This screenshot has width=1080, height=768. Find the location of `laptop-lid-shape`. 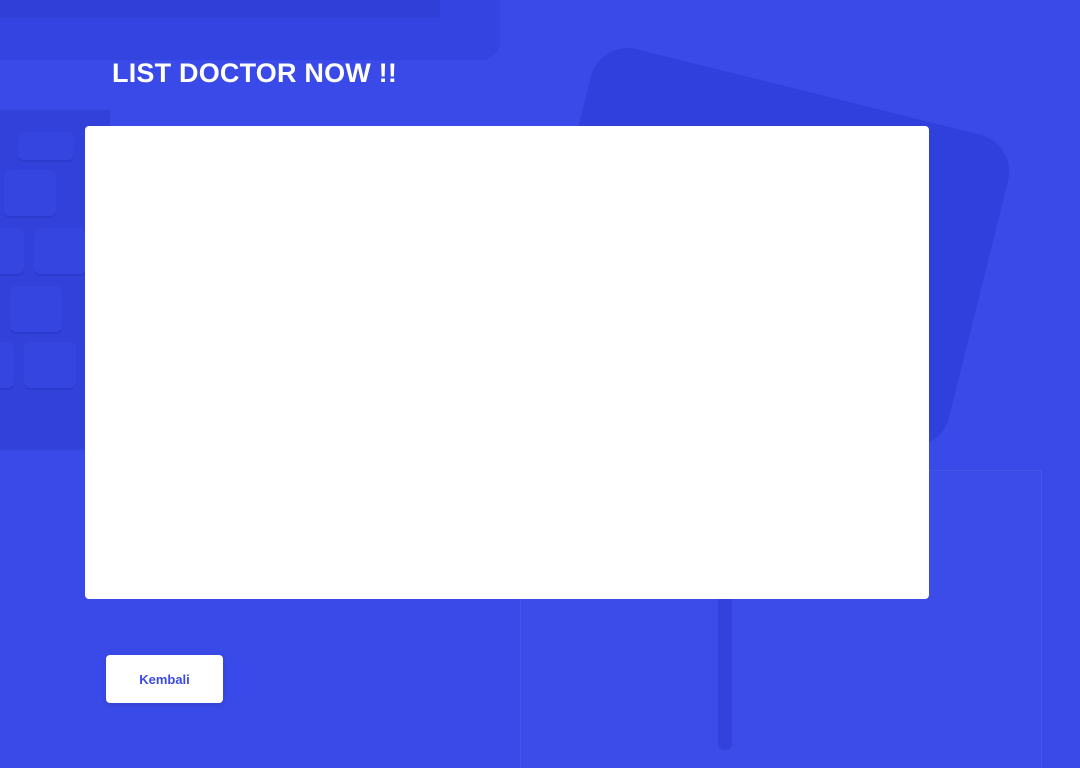

laptop-lid-shape is located at coordinates (220, 9).